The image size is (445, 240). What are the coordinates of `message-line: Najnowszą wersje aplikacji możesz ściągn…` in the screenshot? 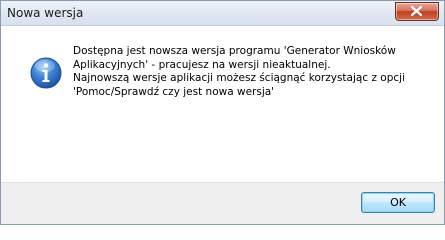 It's located at (239, 78).